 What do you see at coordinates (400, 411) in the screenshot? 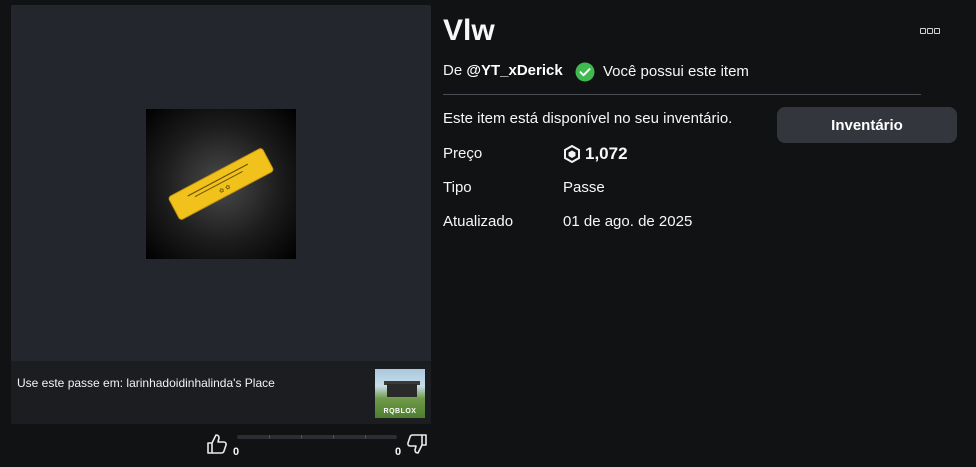
I see `place-brand-logo: RQBLOX` at bounding box center [400, 411].